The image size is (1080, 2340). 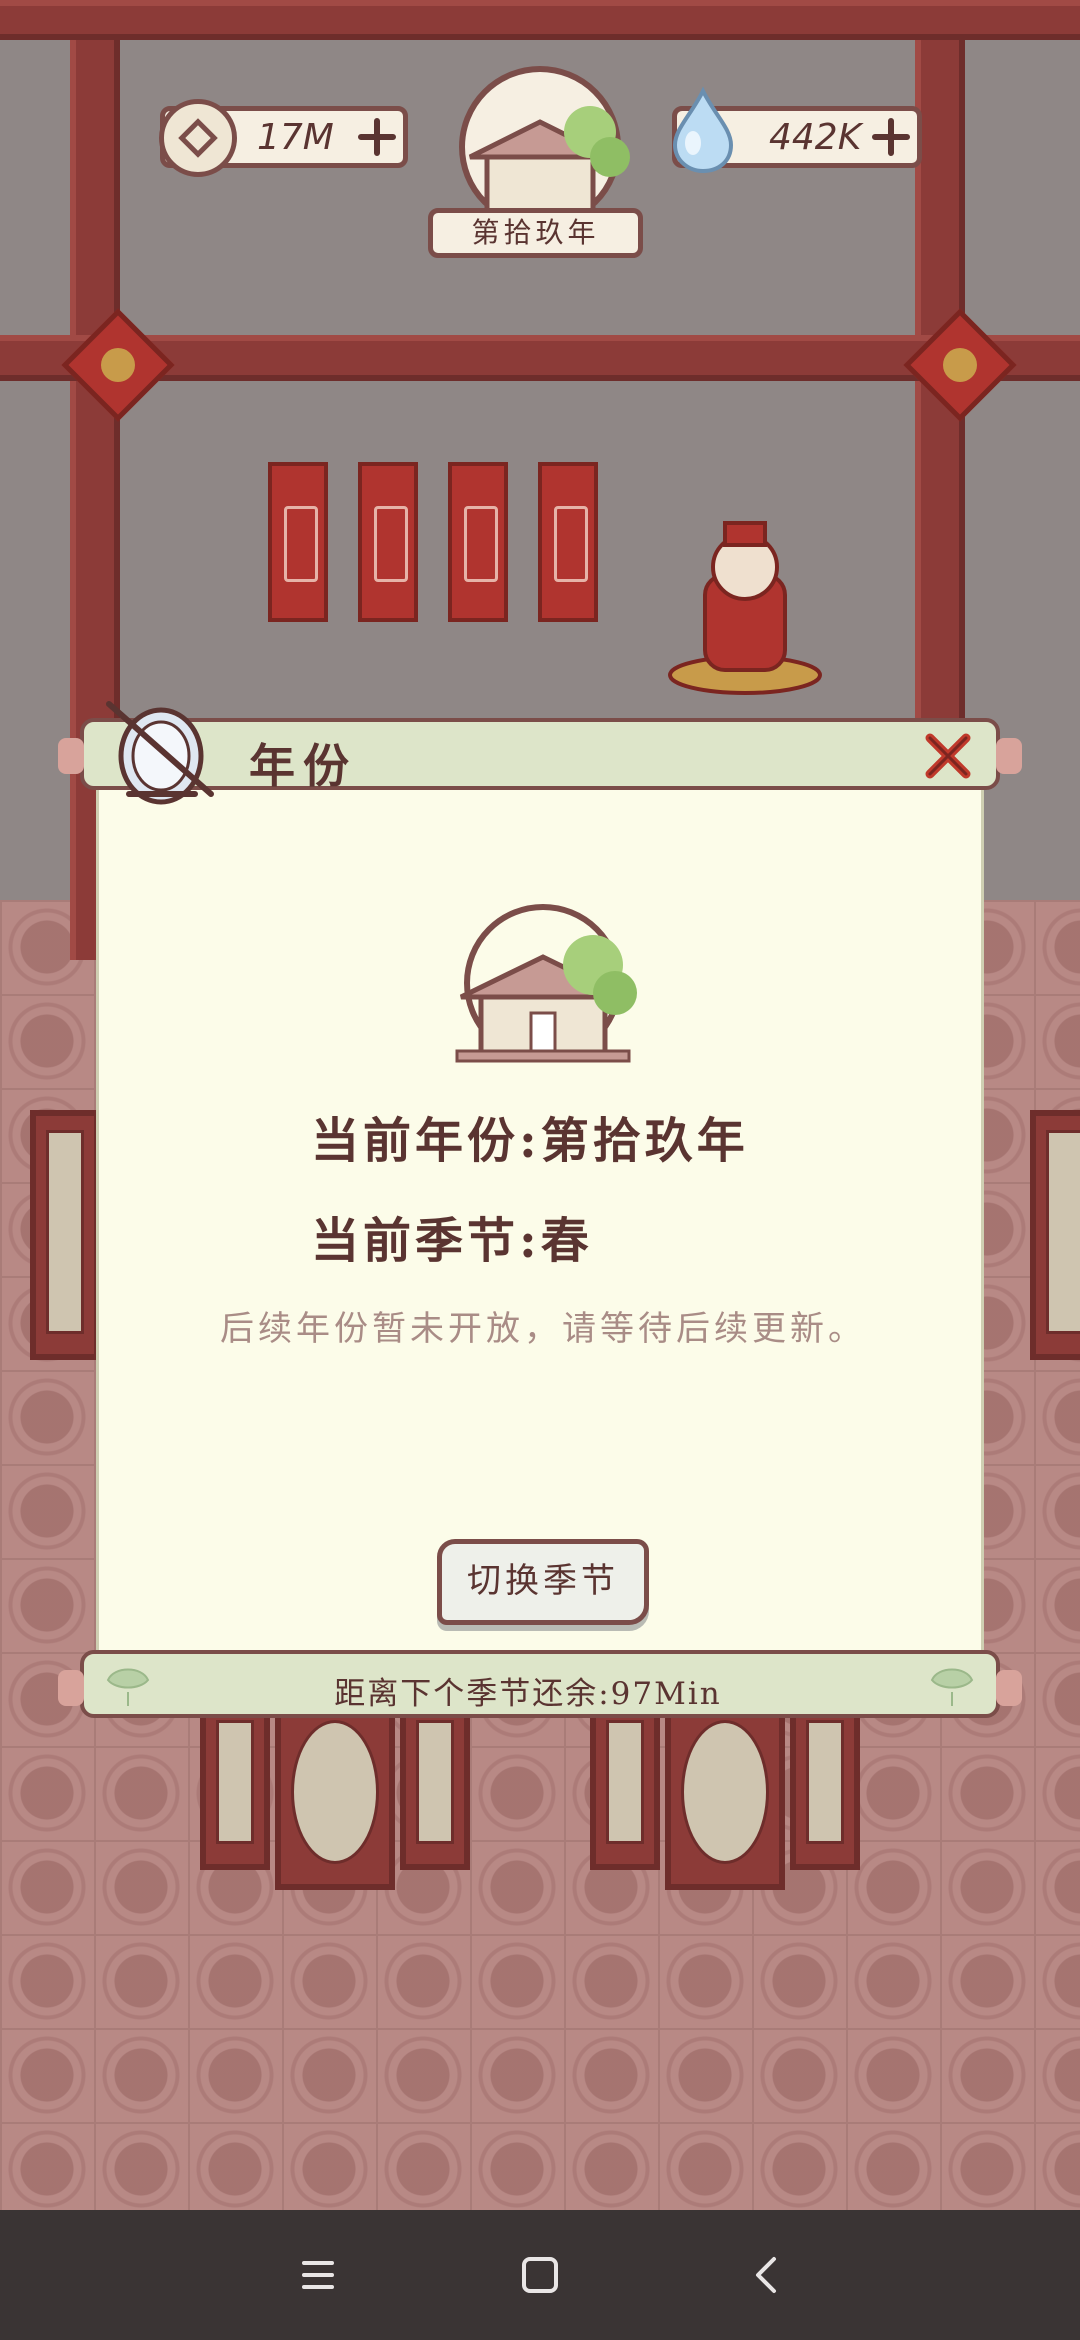 I want to click on season-countdown: 距离下个季节还余:97Min, so click(x=528, y=1694).